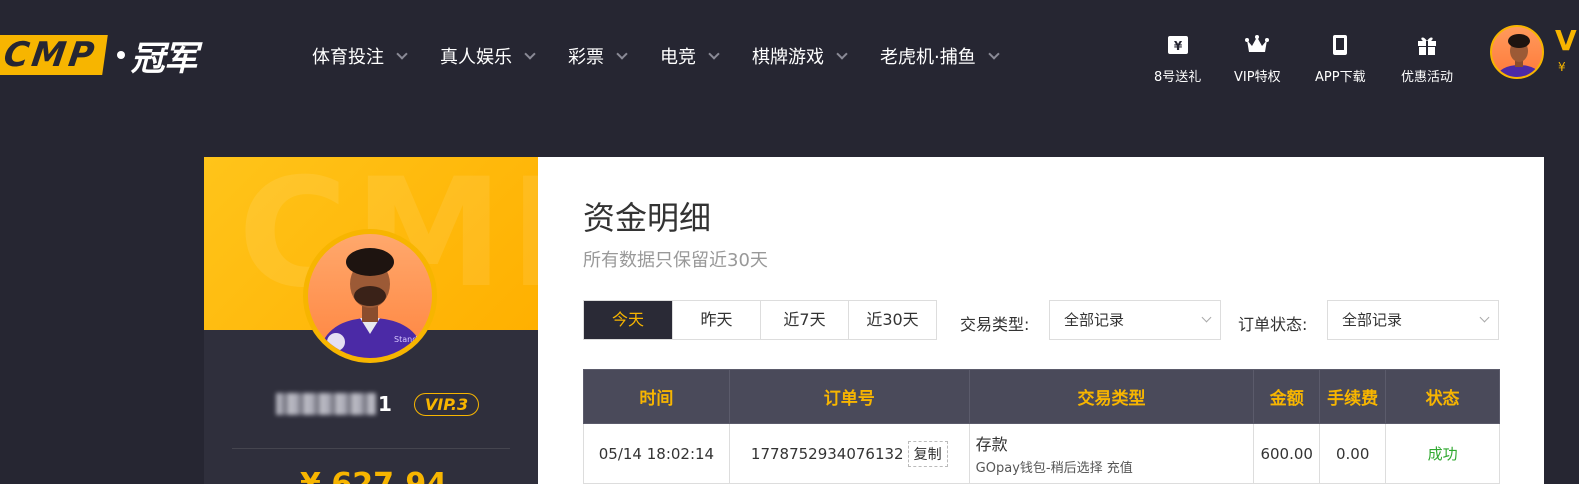  I want to click on user-avatar, so click(1517, 52).